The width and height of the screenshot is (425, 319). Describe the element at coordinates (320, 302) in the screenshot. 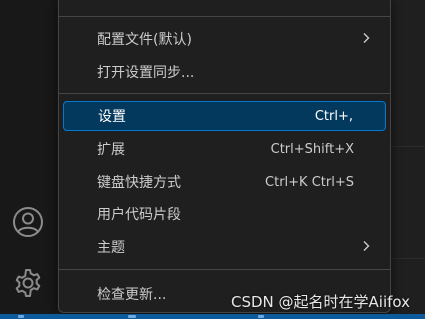

I see `watermark: CSDN @起名时在学Aiifox` at that location.